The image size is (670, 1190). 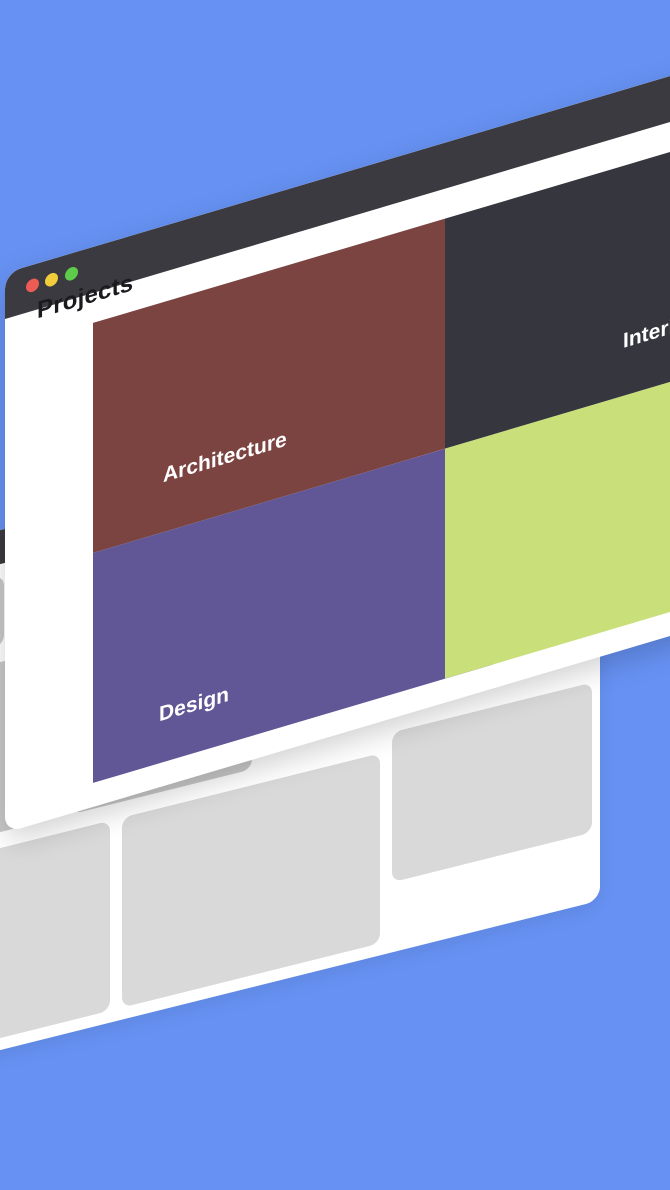 What do you see at coordinates (32, 285) in the screenshot?
I see `close-dot` at bounding box center [32, 285].